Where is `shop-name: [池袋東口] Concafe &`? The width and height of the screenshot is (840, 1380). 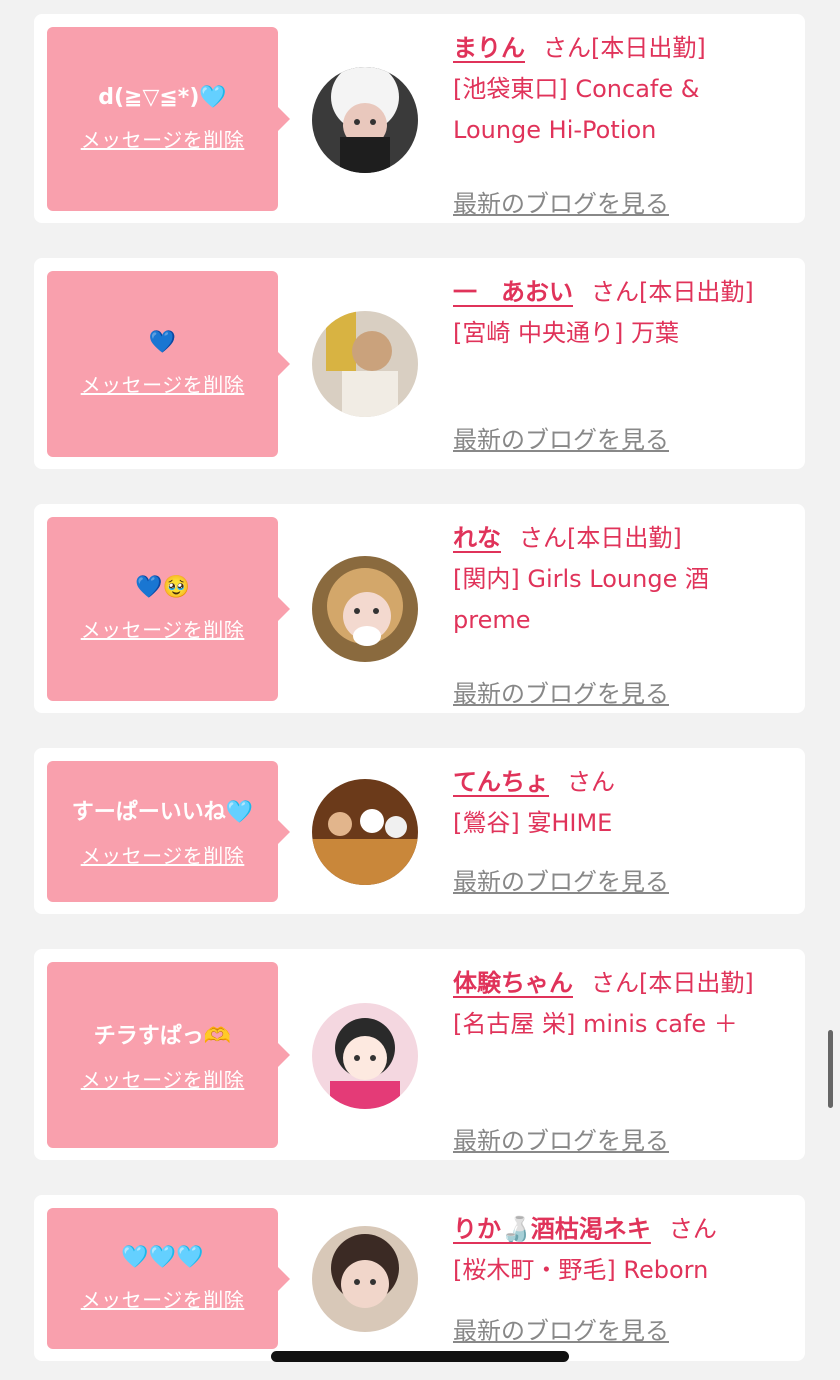 shop-name: [池袋東口] Concafe & is located at coordinates (576, 89).